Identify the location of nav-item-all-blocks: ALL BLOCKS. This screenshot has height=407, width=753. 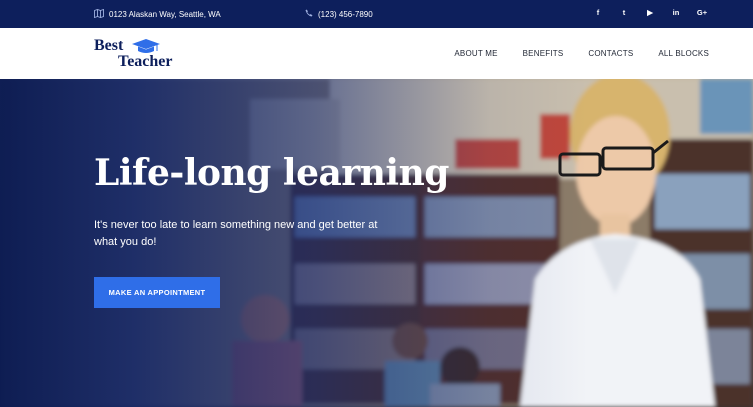
(683, 53).